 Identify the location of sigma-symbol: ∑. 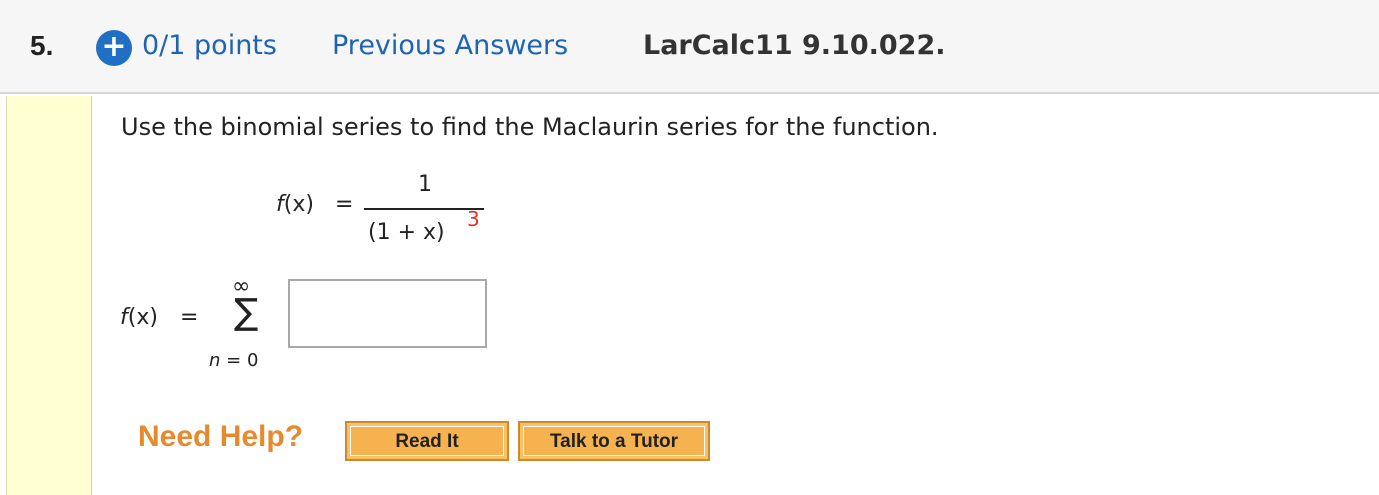
(246, 312).